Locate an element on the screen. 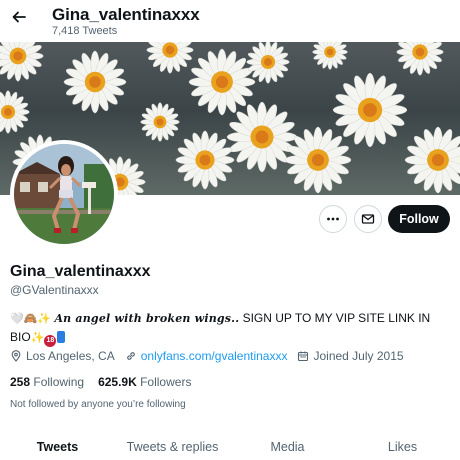  website-item: onlyfans.com/gvalentinaxxx is located at coordinates (206, 356).